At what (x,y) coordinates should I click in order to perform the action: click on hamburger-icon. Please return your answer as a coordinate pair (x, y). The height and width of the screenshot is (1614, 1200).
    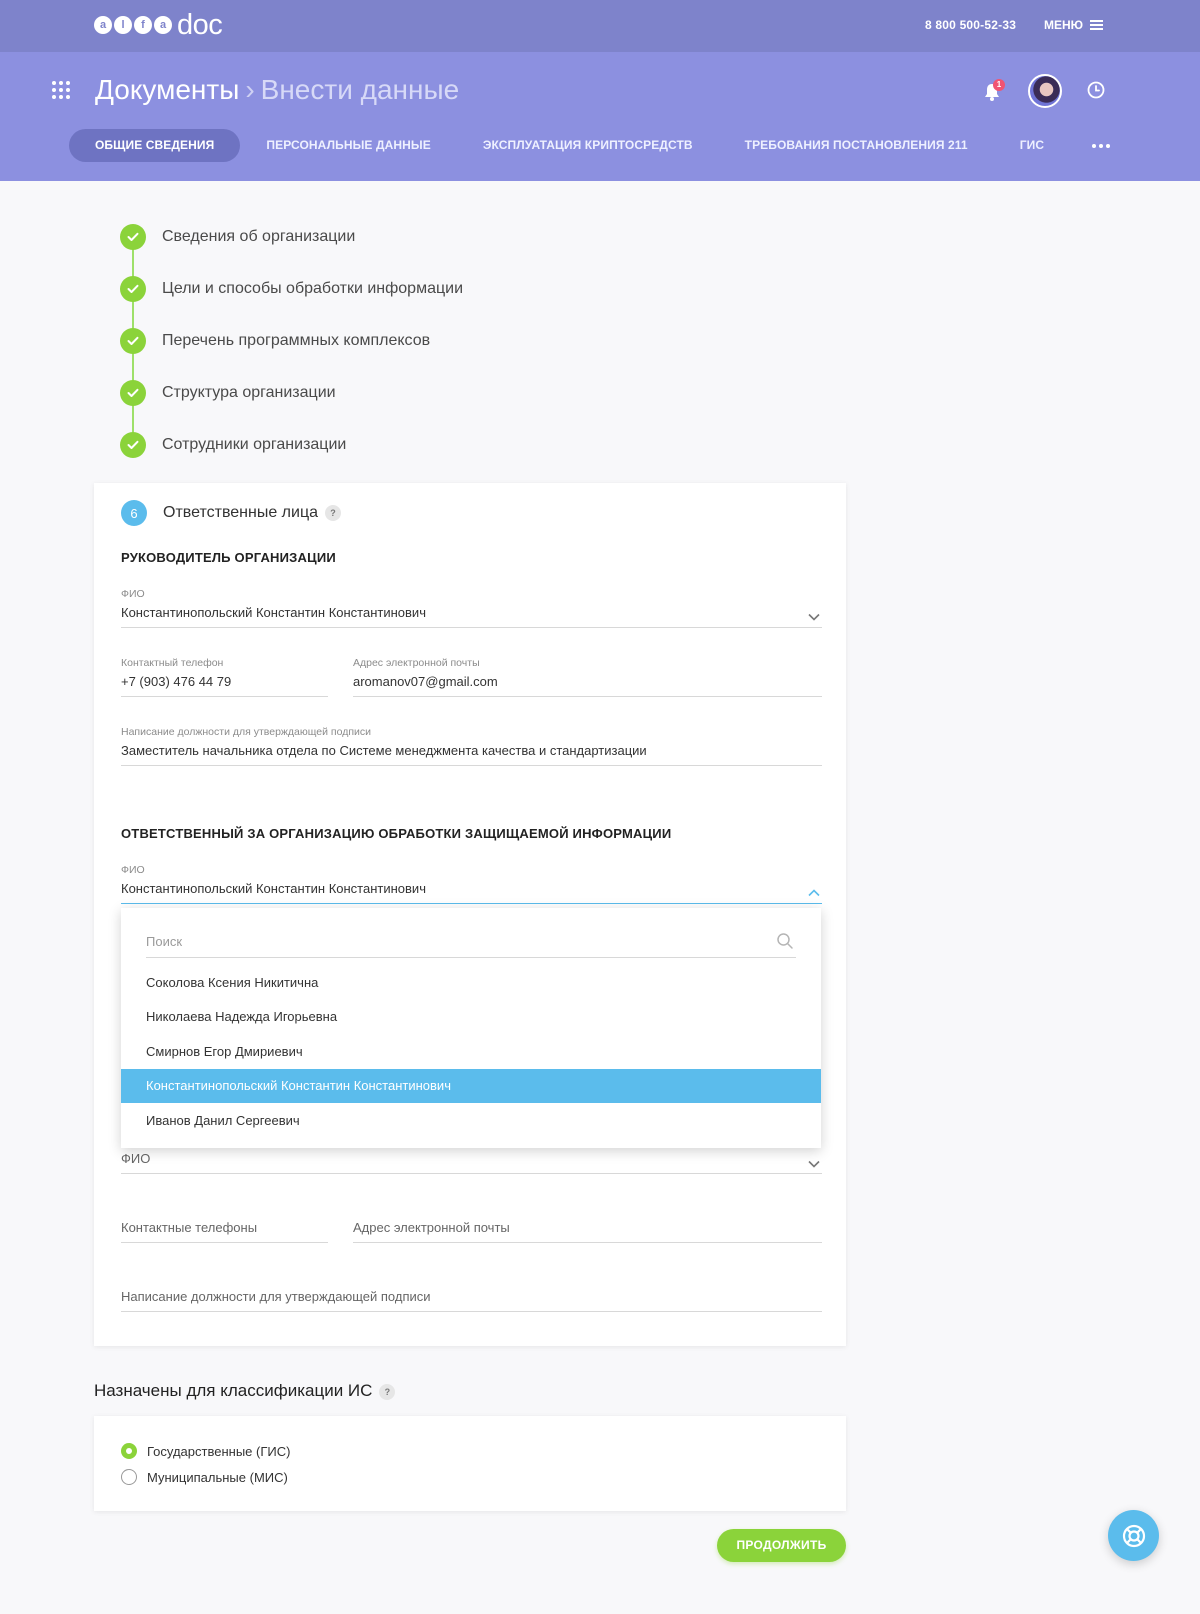
    Looking at the image, I should click on (1097, 25).